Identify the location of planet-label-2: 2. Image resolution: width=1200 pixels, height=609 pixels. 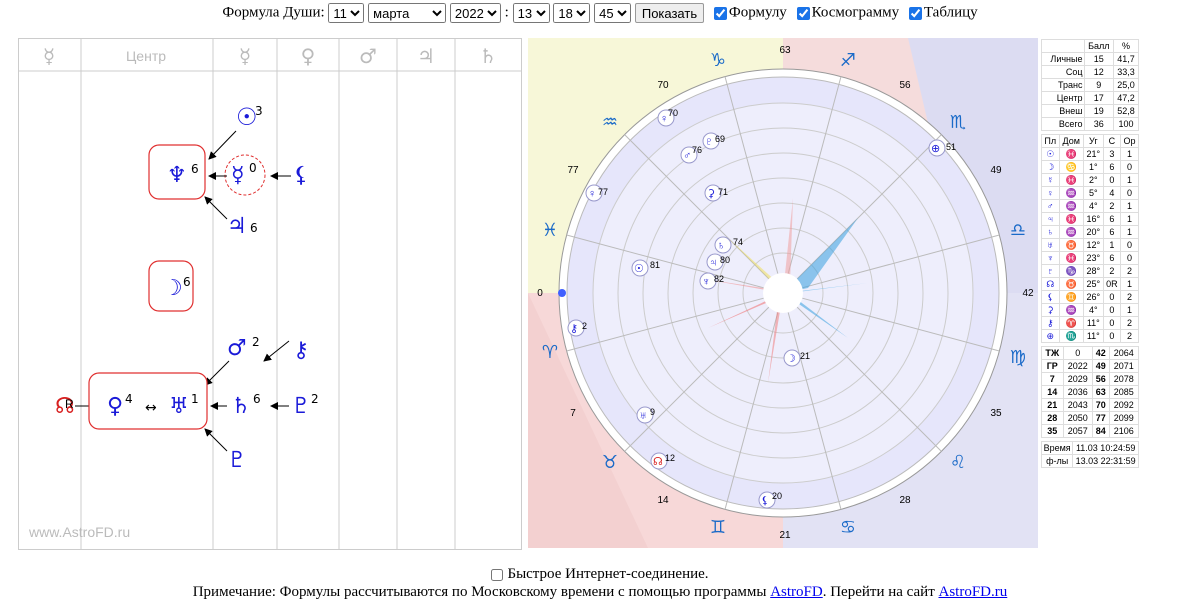
(584, 326).